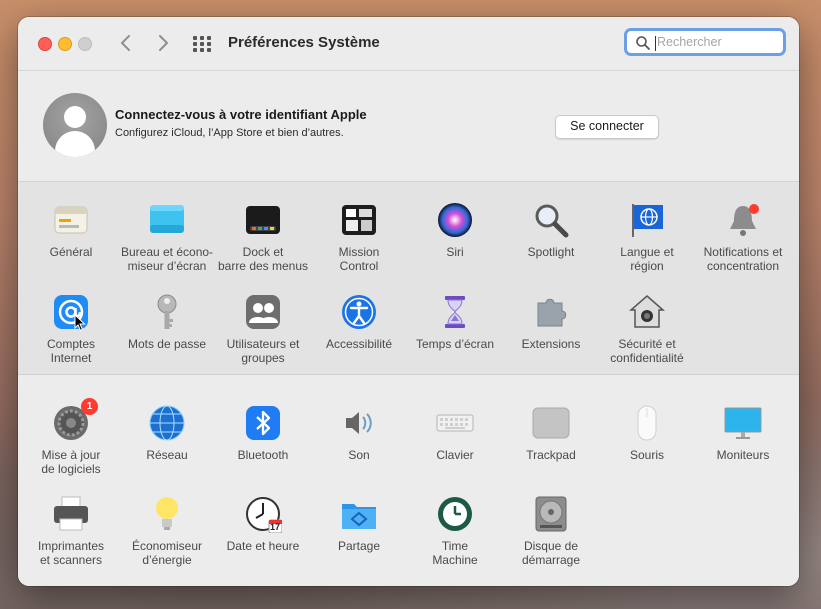 The image size is (821, 609). I want to click on general-icon, so click(71, 220).